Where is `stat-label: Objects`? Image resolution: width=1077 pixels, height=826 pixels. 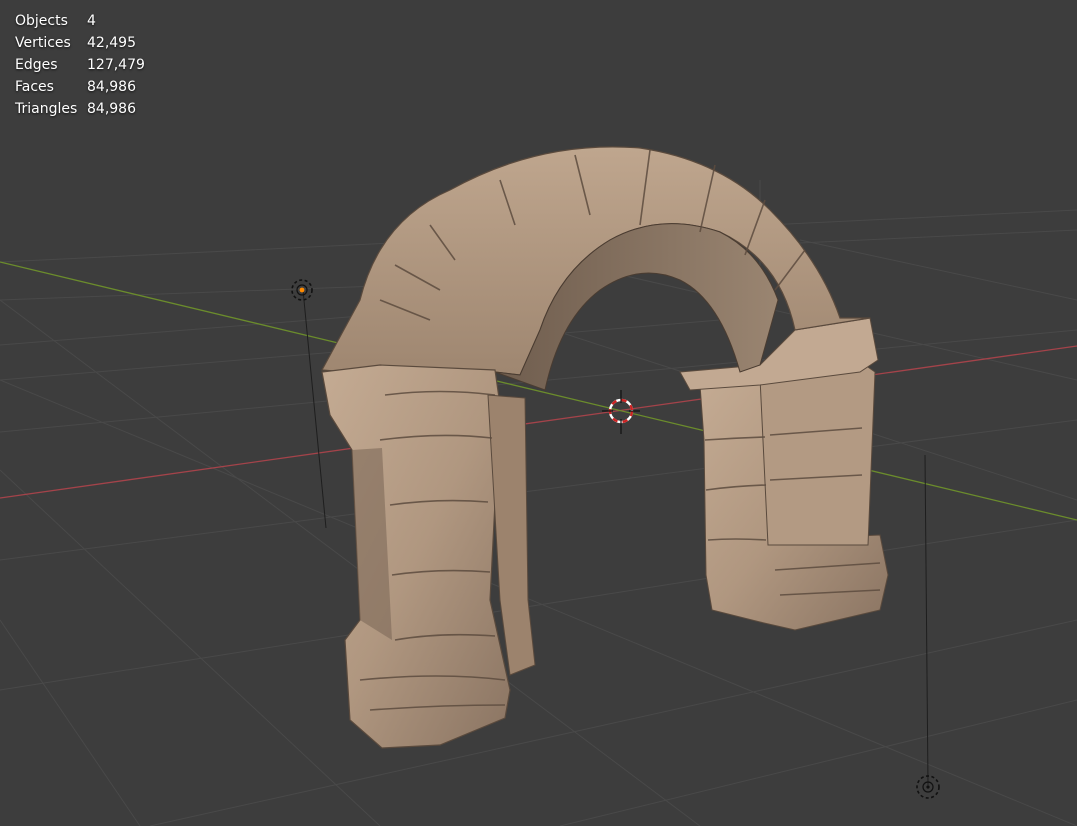
stat-label: Objects is located at coordinates (41, 21).